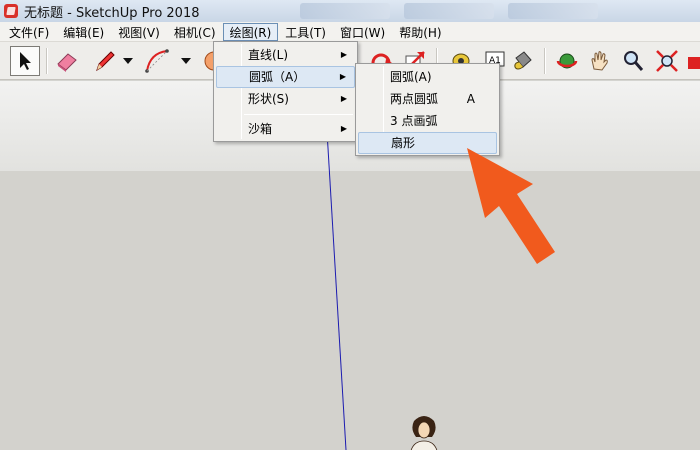  I want to click on menu-item-label: 两点圆弧, so click(414, 99).